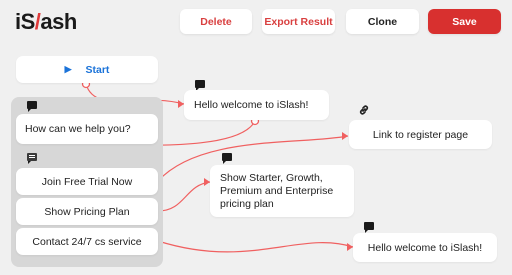  I want to click on option-label: Join Free Trial Now, so click(87, 181).